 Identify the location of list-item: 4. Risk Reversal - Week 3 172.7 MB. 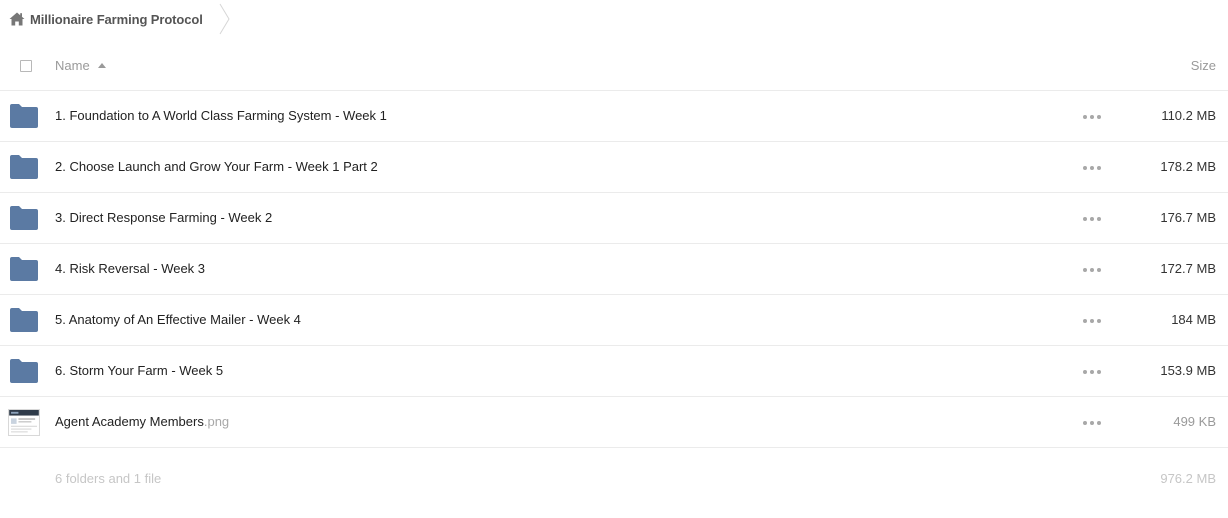
(614, 269).